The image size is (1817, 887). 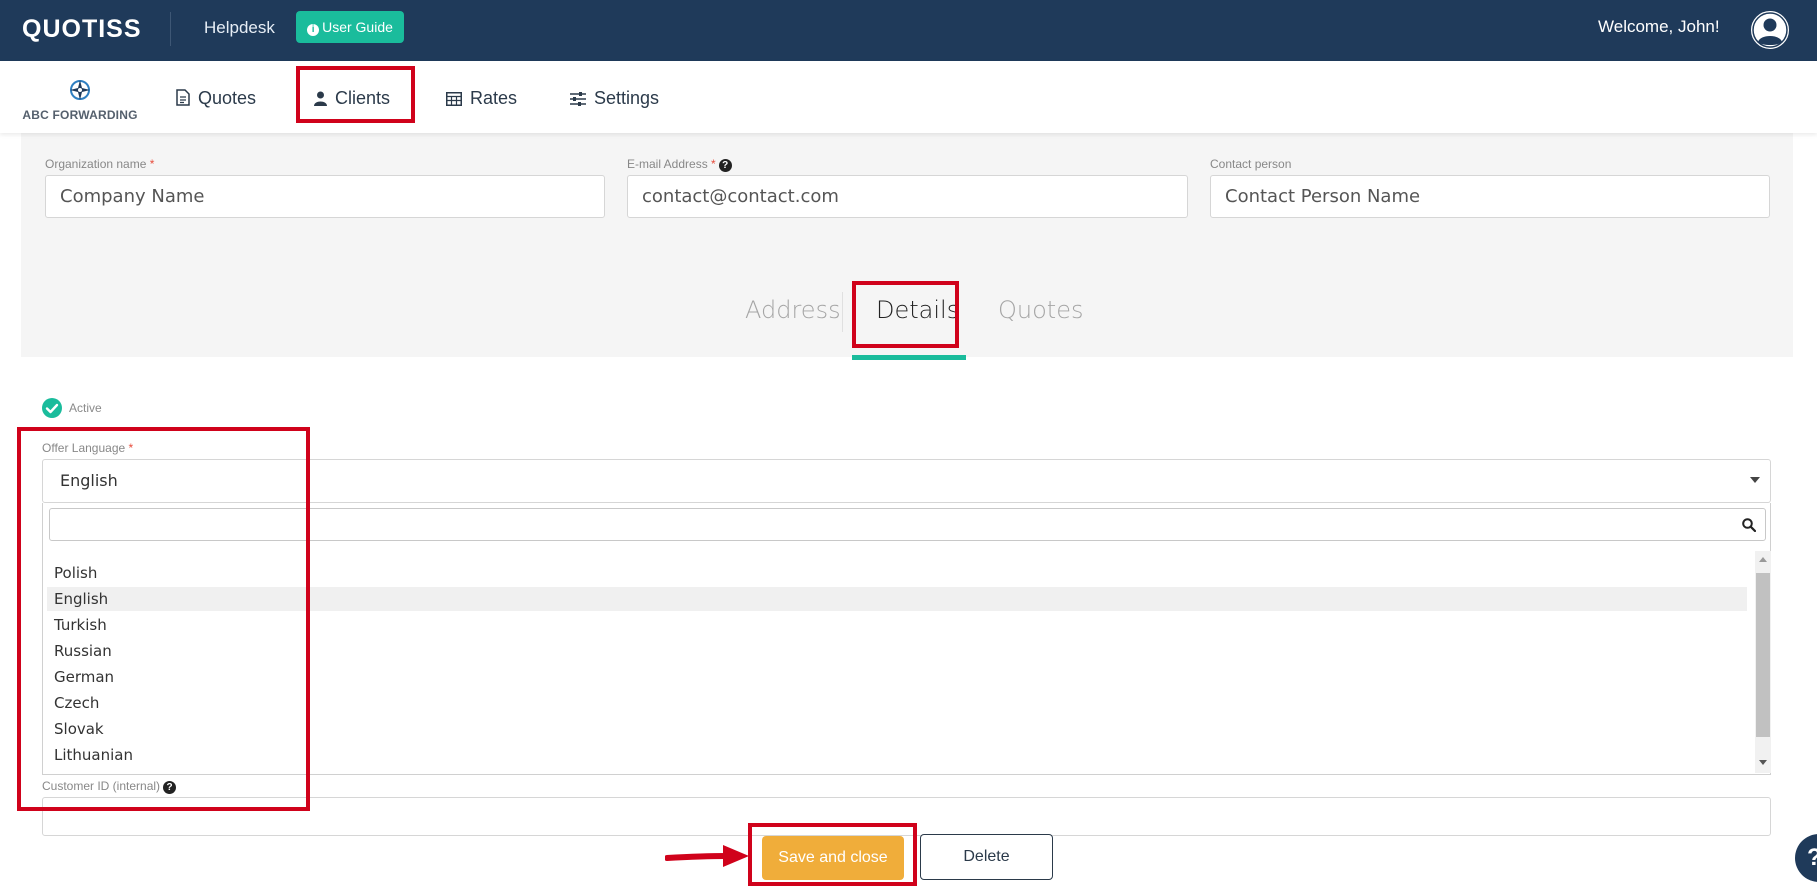 What do you see at coordinates (1040, 310) in the screenshot?
I see `tab-quotes: Quotes` at bounding box center [1040, 310].